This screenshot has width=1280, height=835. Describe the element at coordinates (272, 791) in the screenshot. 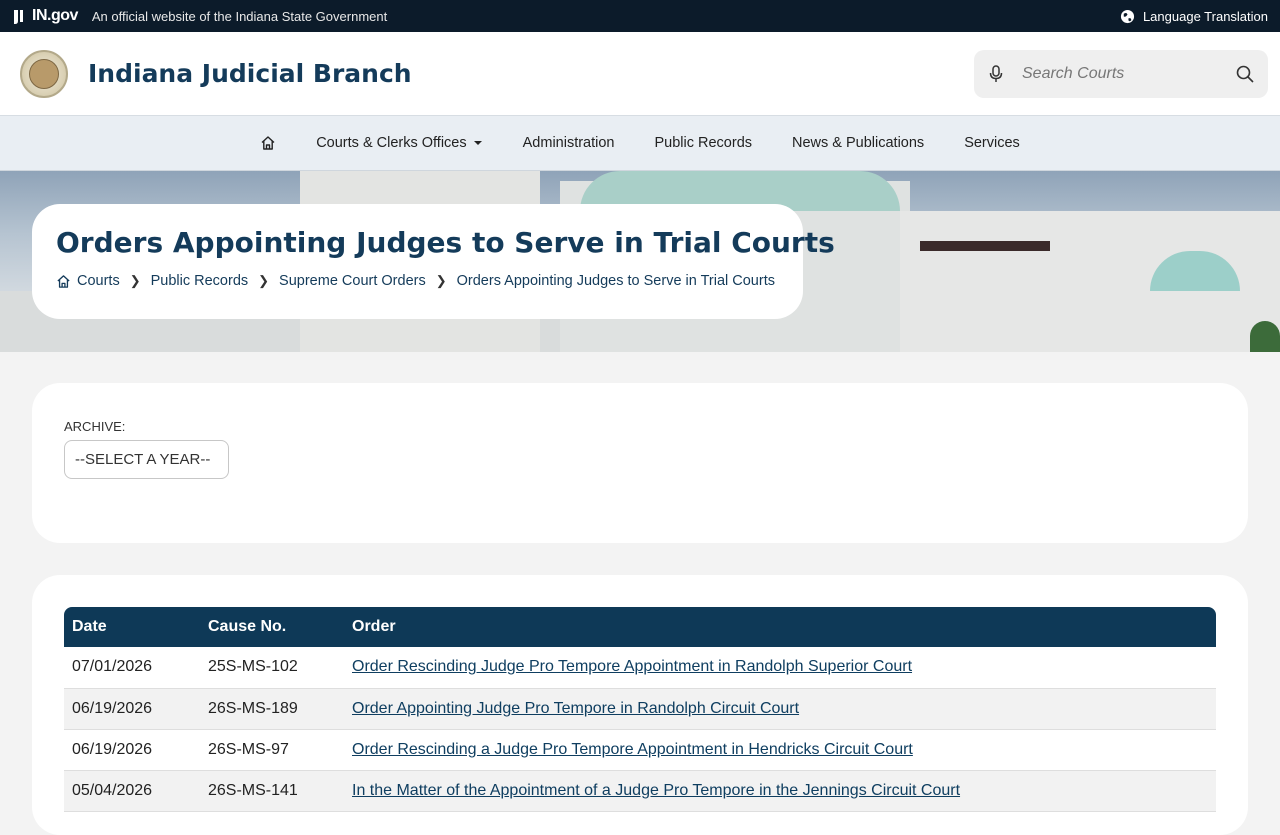

I see `cause-number: 26S-MS-141` at that location.